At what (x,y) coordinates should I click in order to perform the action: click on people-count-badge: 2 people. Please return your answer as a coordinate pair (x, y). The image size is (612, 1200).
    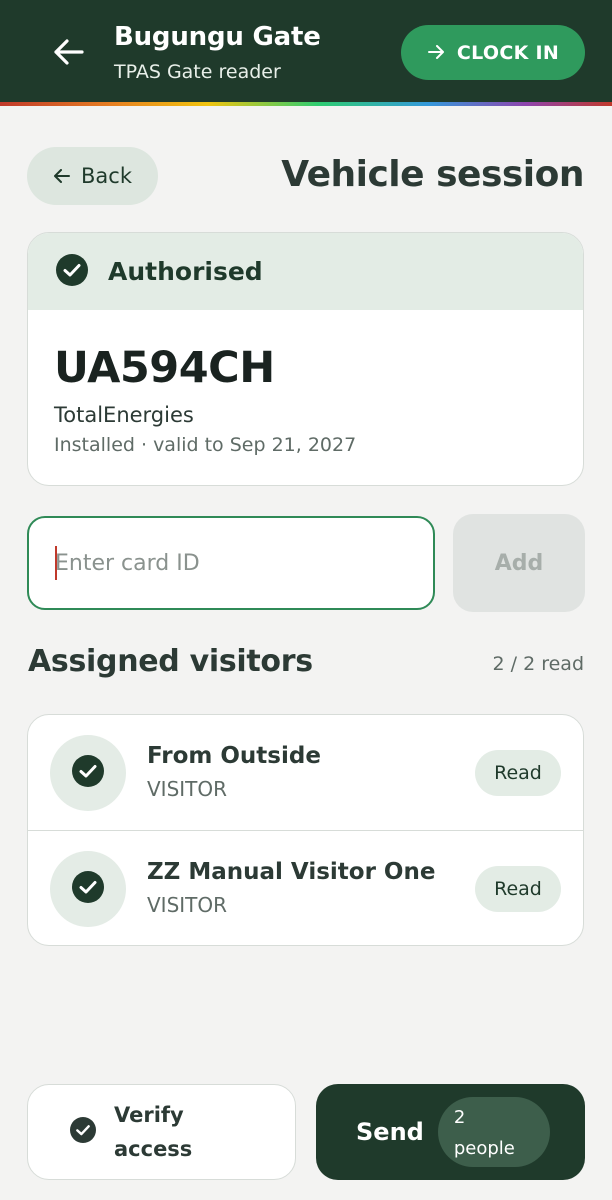
    Looking at the image, I should click on (493, 1132).